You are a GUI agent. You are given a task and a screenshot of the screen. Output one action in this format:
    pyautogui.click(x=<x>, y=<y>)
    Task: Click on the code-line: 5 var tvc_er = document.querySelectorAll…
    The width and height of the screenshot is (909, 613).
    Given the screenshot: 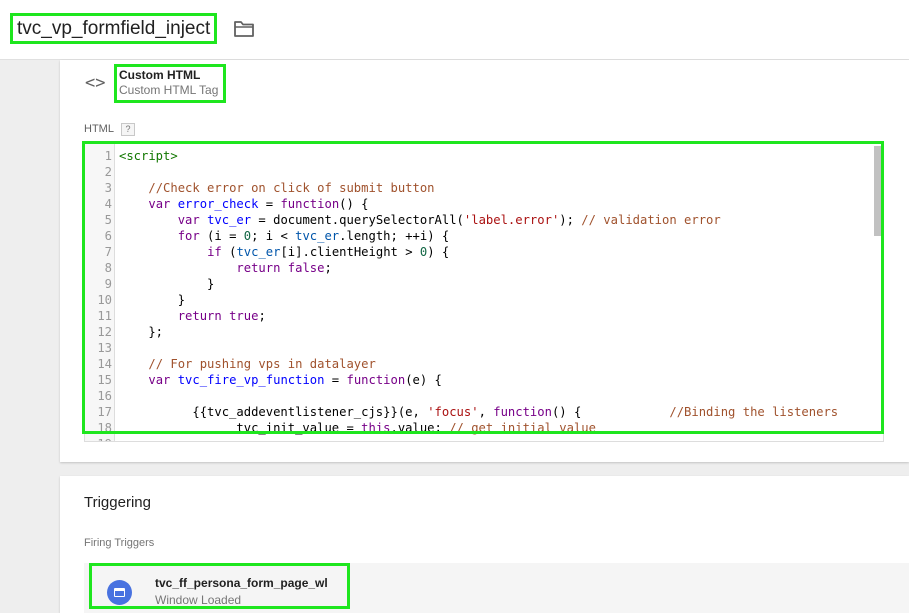 What is the action you would take?
    pyautogui.click(x=480, y=220)
    